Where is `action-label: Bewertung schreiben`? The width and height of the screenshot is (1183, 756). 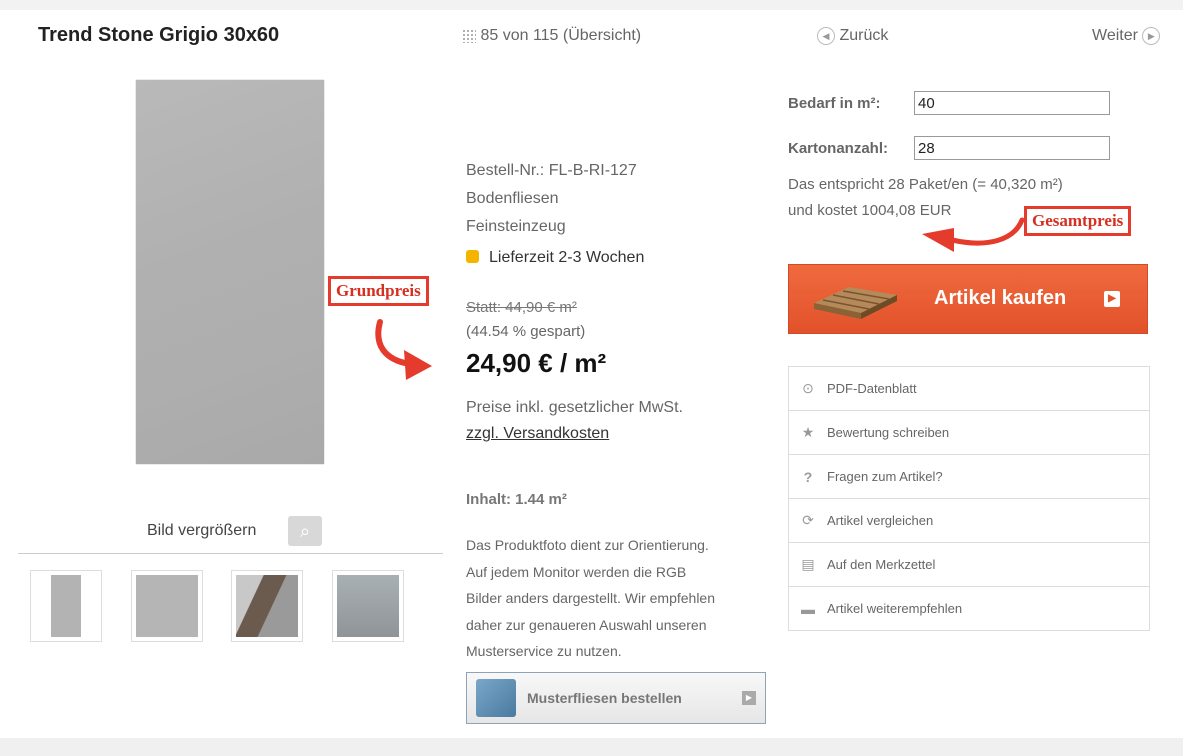 action-label: Bewertung schreiben is located at coordinates (888, 432).